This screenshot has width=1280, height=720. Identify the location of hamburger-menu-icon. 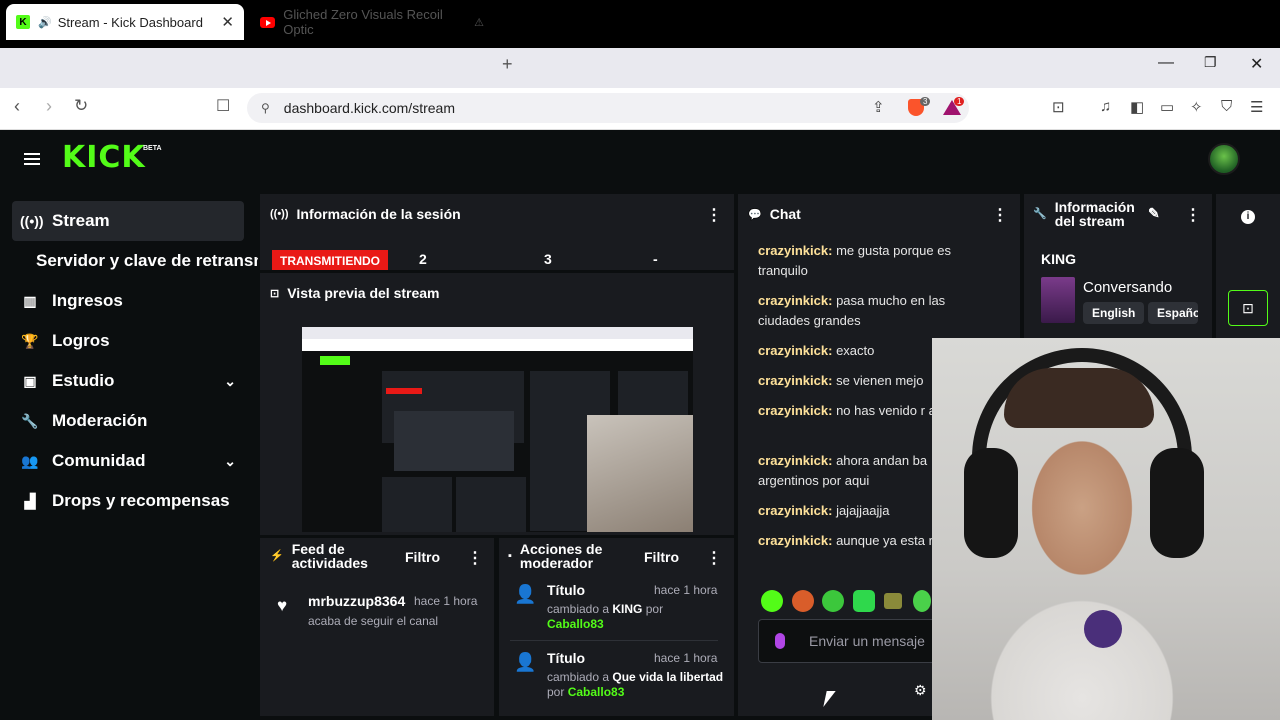
(32, 159).